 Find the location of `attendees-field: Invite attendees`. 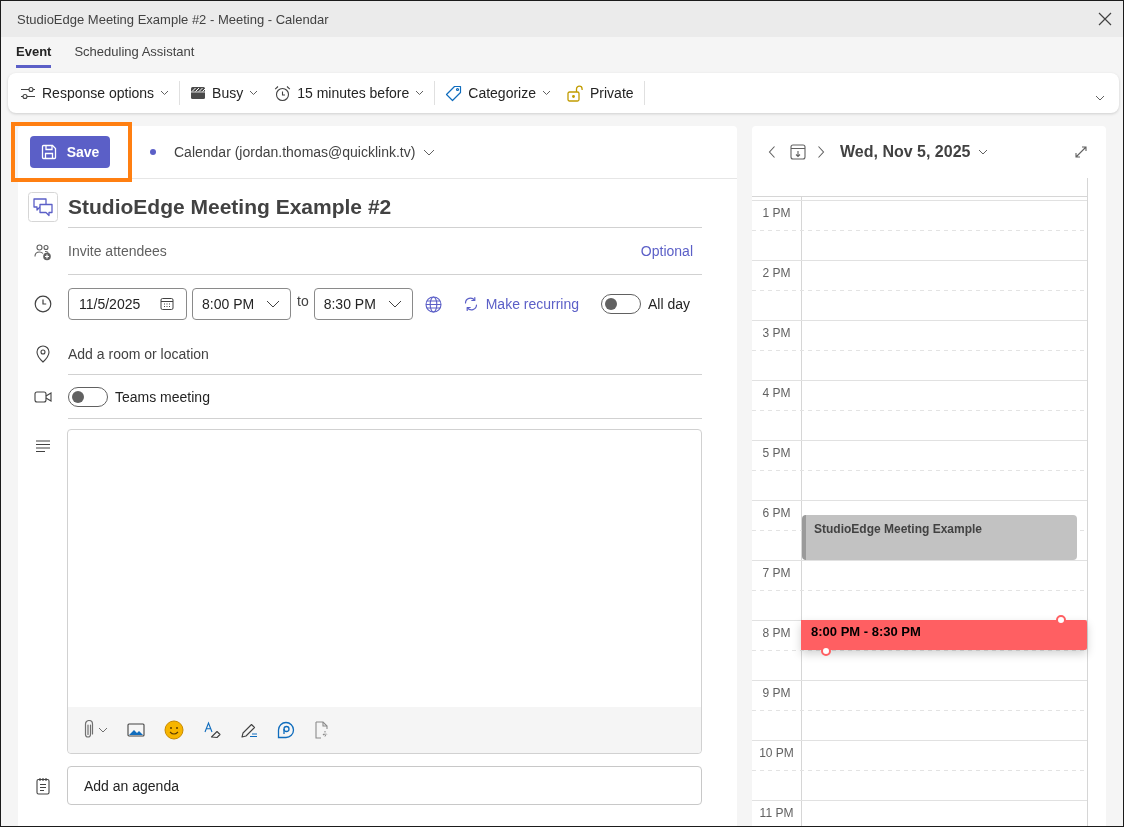

attendees-field: Invite attendees is located at coordinates (354, 251).